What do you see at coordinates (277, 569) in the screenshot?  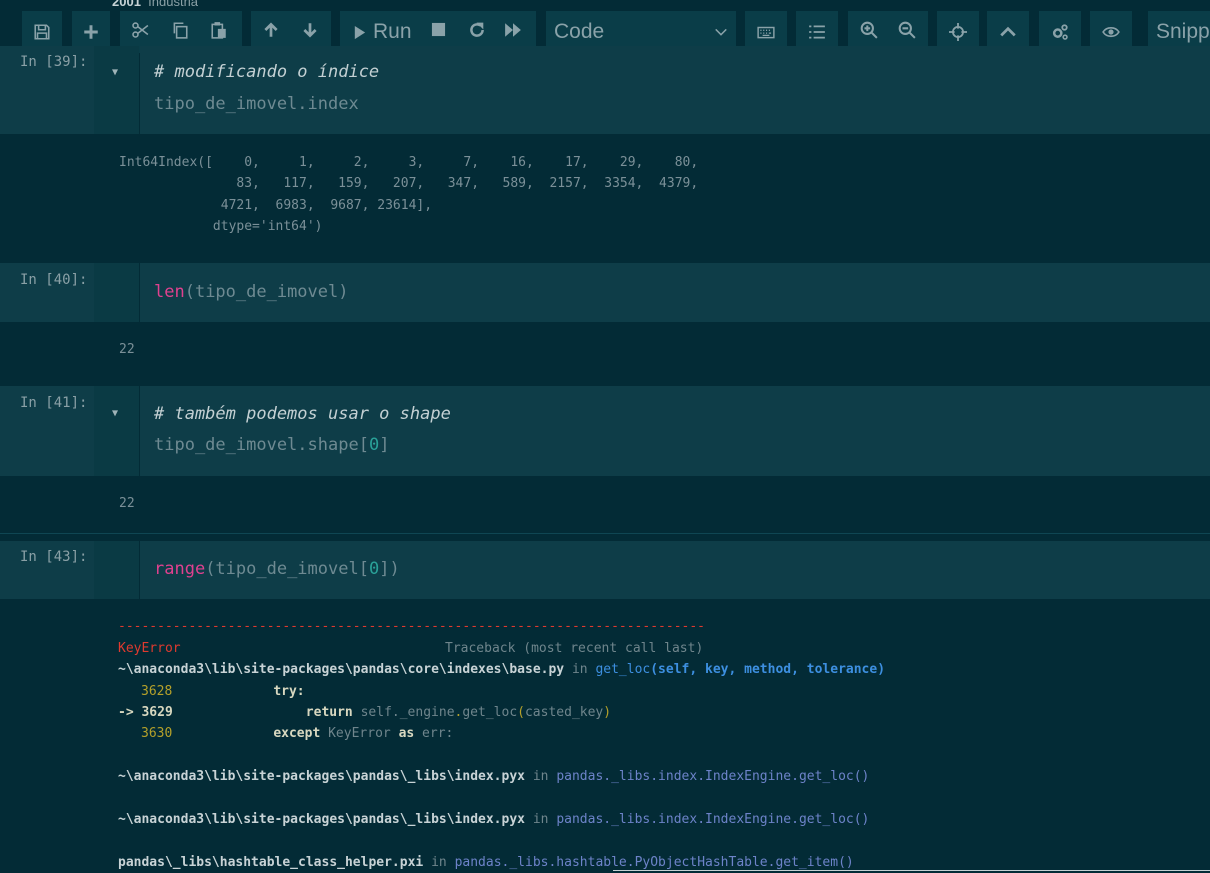 I see `code-line: range(tipo_de_imovel[0])` at bounding box center [277, 569].